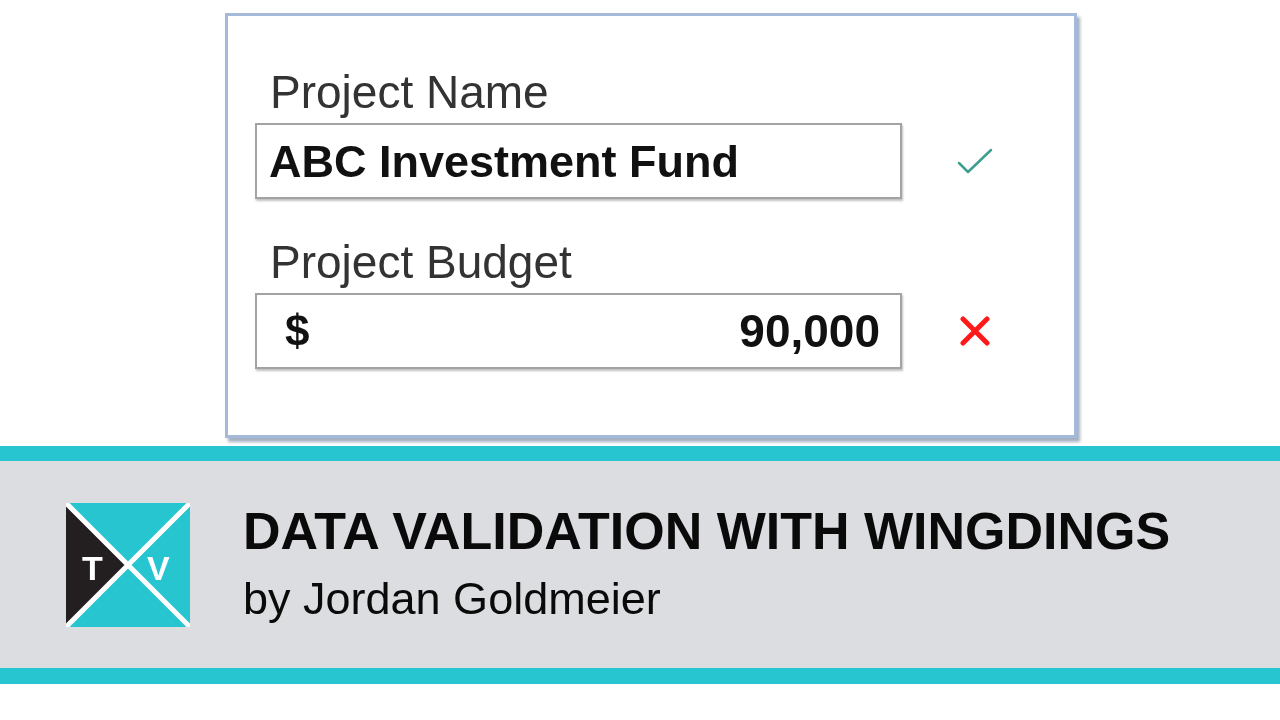 This screenshot has width=1280, height=720. I want to click on field-label: Project Budget, so click(420, 262).